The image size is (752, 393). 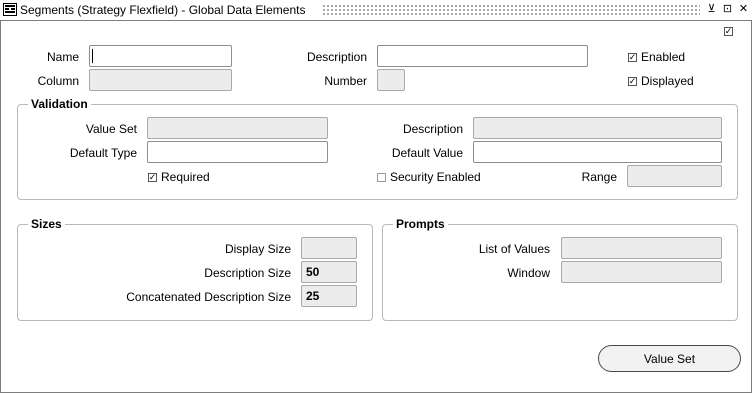 I want to click on displayed-check-box: ✓, so click(x=632, y=80).